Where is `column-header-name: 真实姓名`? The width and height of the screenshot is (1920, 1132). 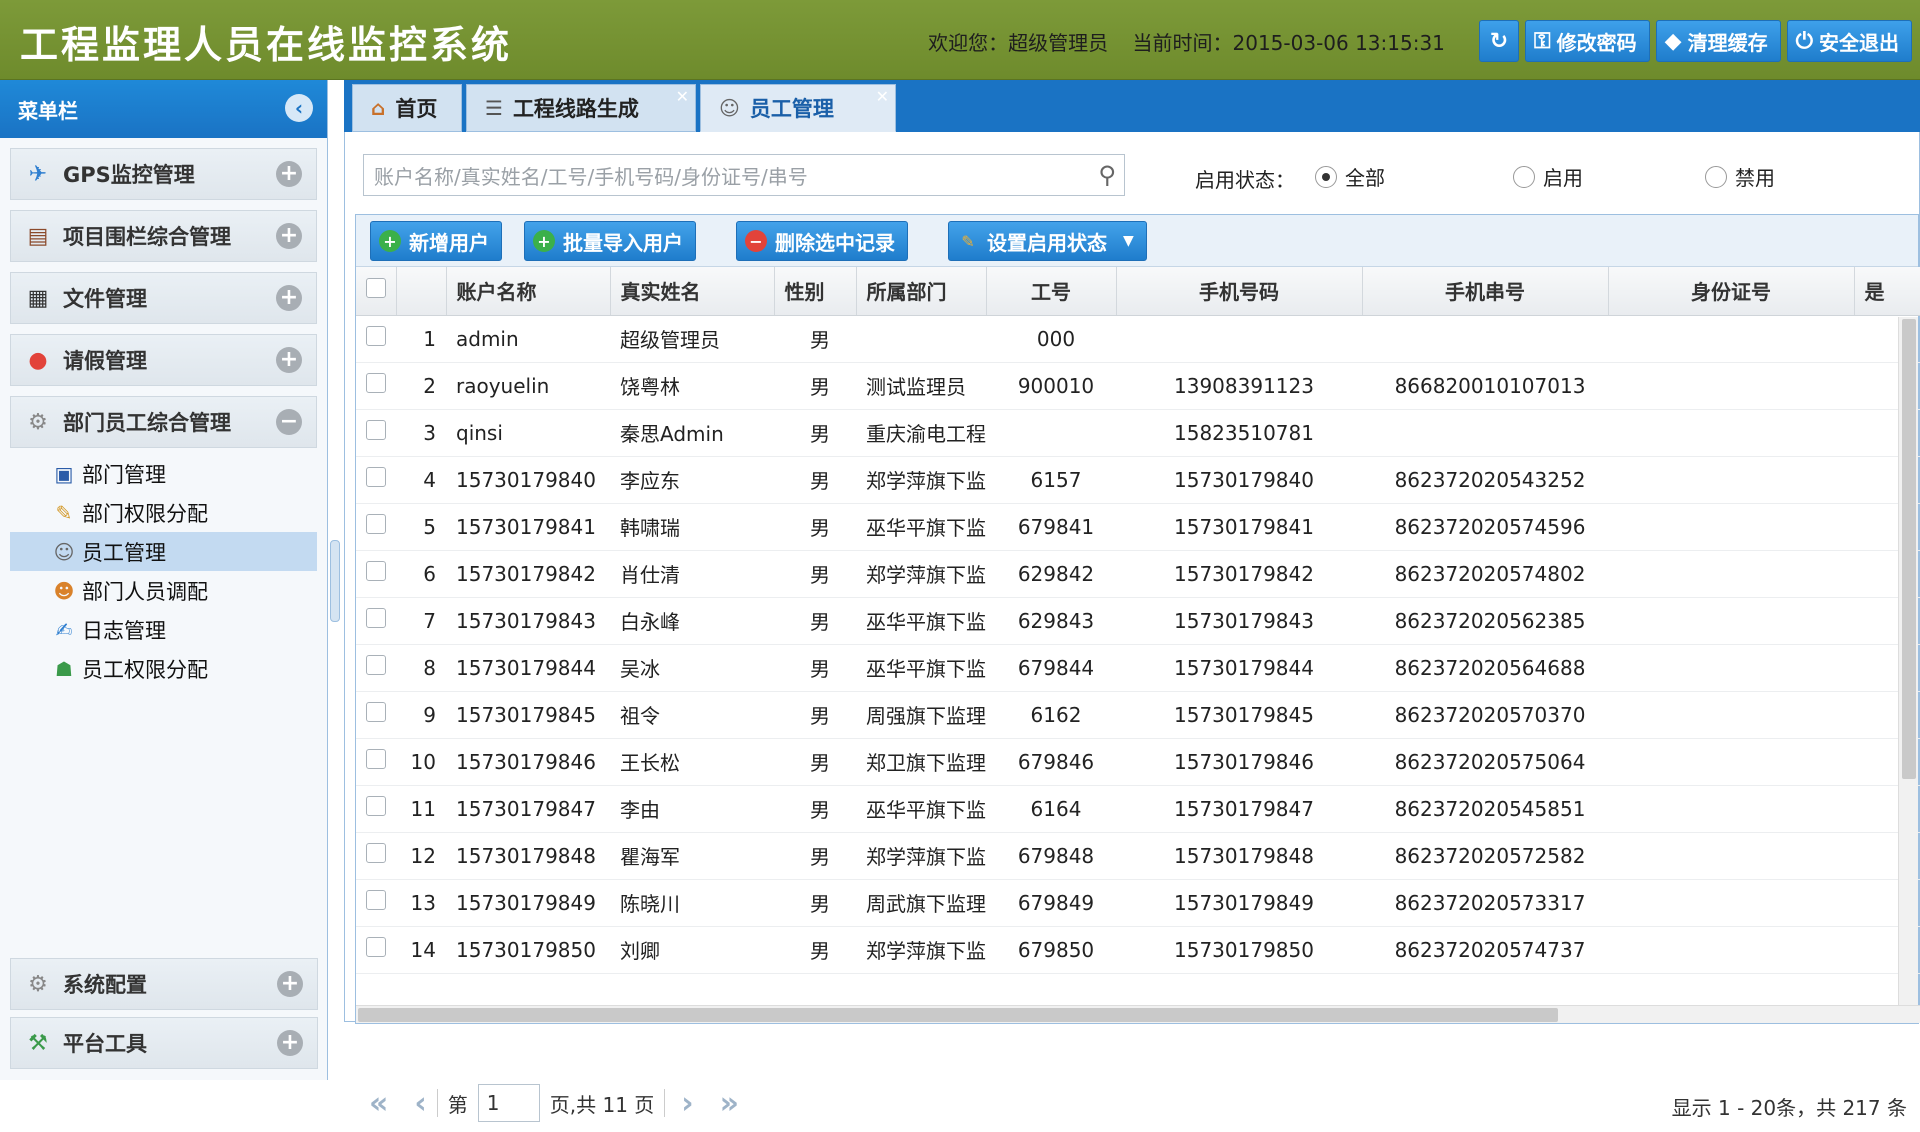 column-header-name: 真实姓名 is located at coordinates (692, 291).